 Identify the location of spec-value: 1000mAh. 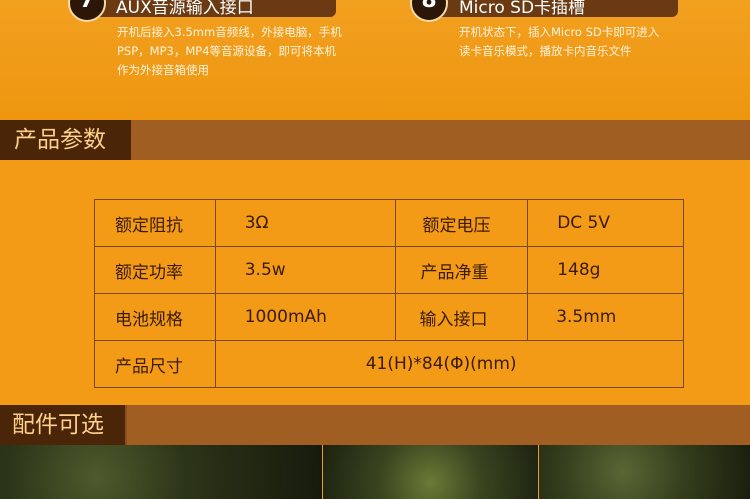
(305, 317).